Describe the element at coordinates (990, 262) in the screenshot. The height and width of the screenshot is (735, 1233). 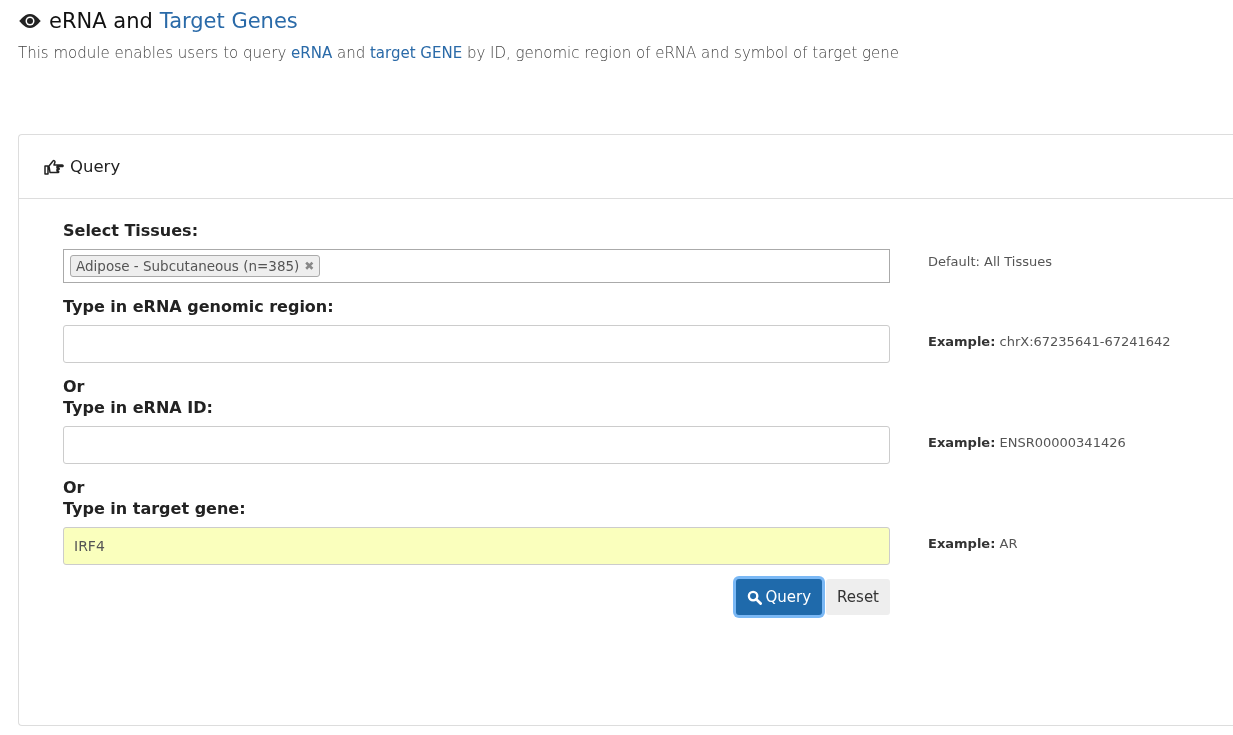
I see `hint-text: Default: All Tissues` at that location.